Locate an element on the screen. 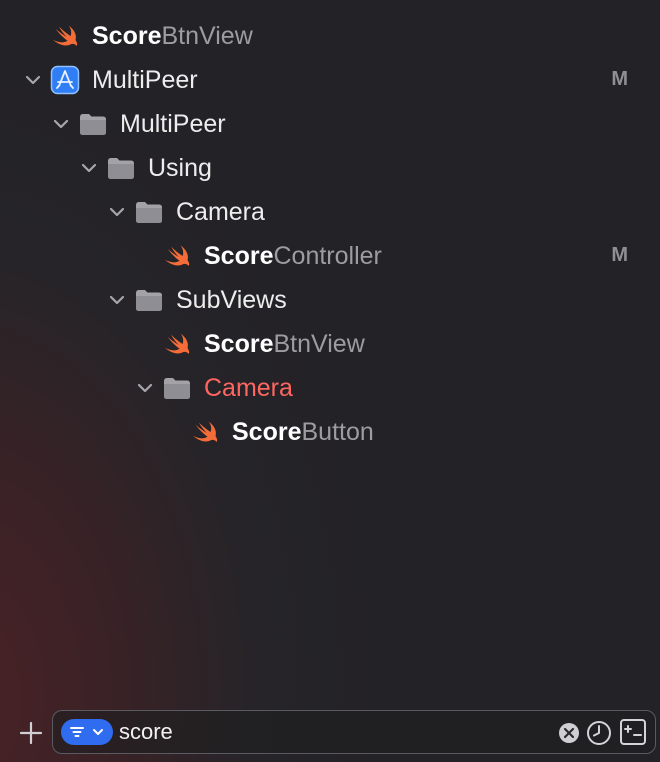  tree-row-score-controller: ScoreController M is located at coordinates (330, 256).